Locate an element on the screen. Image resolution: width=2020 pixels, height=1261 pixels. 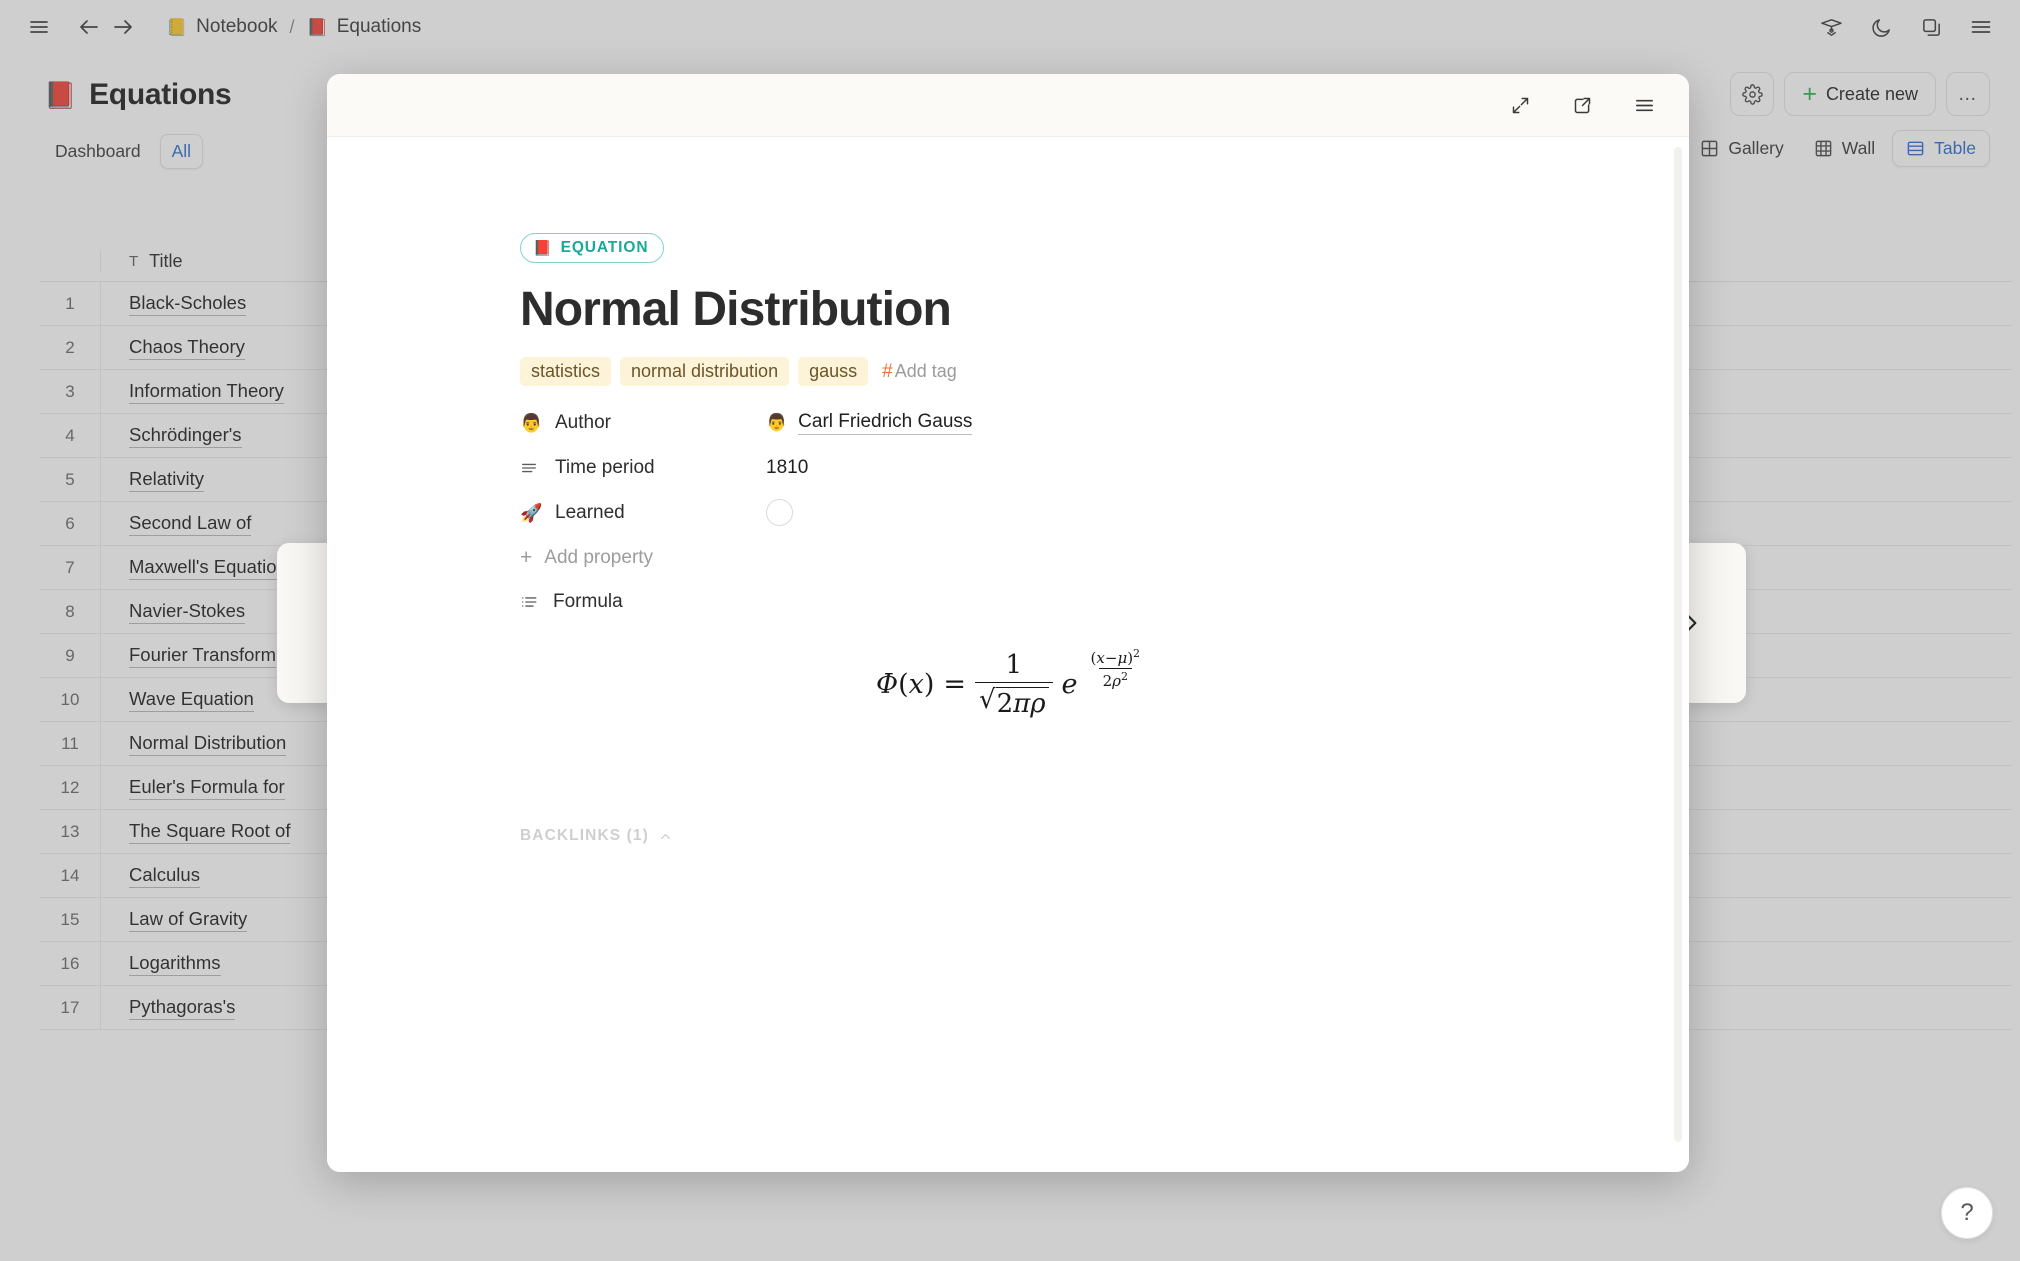
lines-icon is located at coordinates (530, 468).